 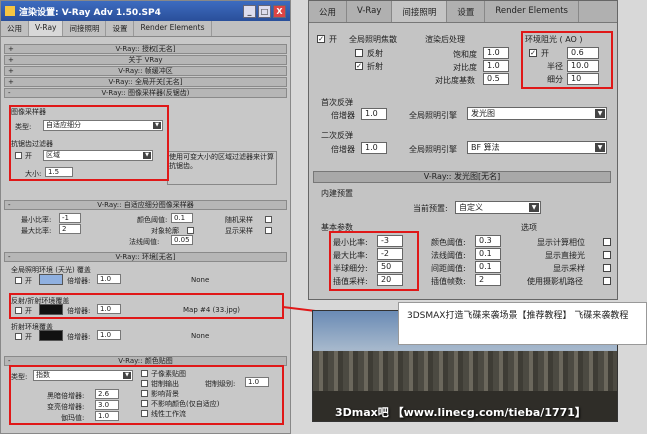 I want to click on normal-threshold-input: 0.05, so click(x=182, y=240).